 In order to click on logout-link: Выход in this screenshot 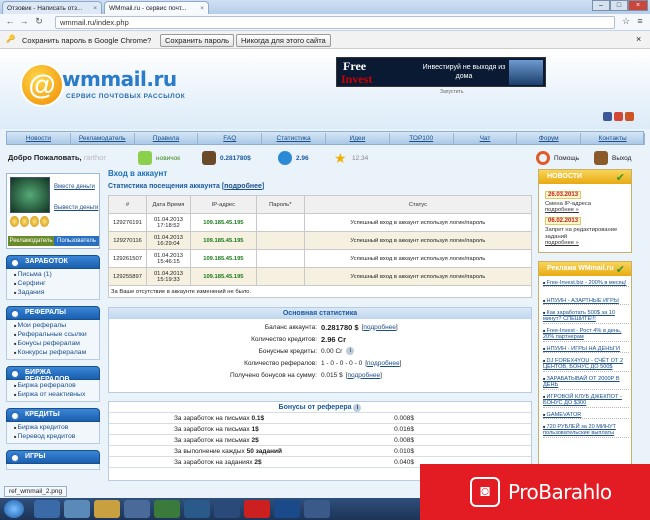, I will do `click(612, 158)`.